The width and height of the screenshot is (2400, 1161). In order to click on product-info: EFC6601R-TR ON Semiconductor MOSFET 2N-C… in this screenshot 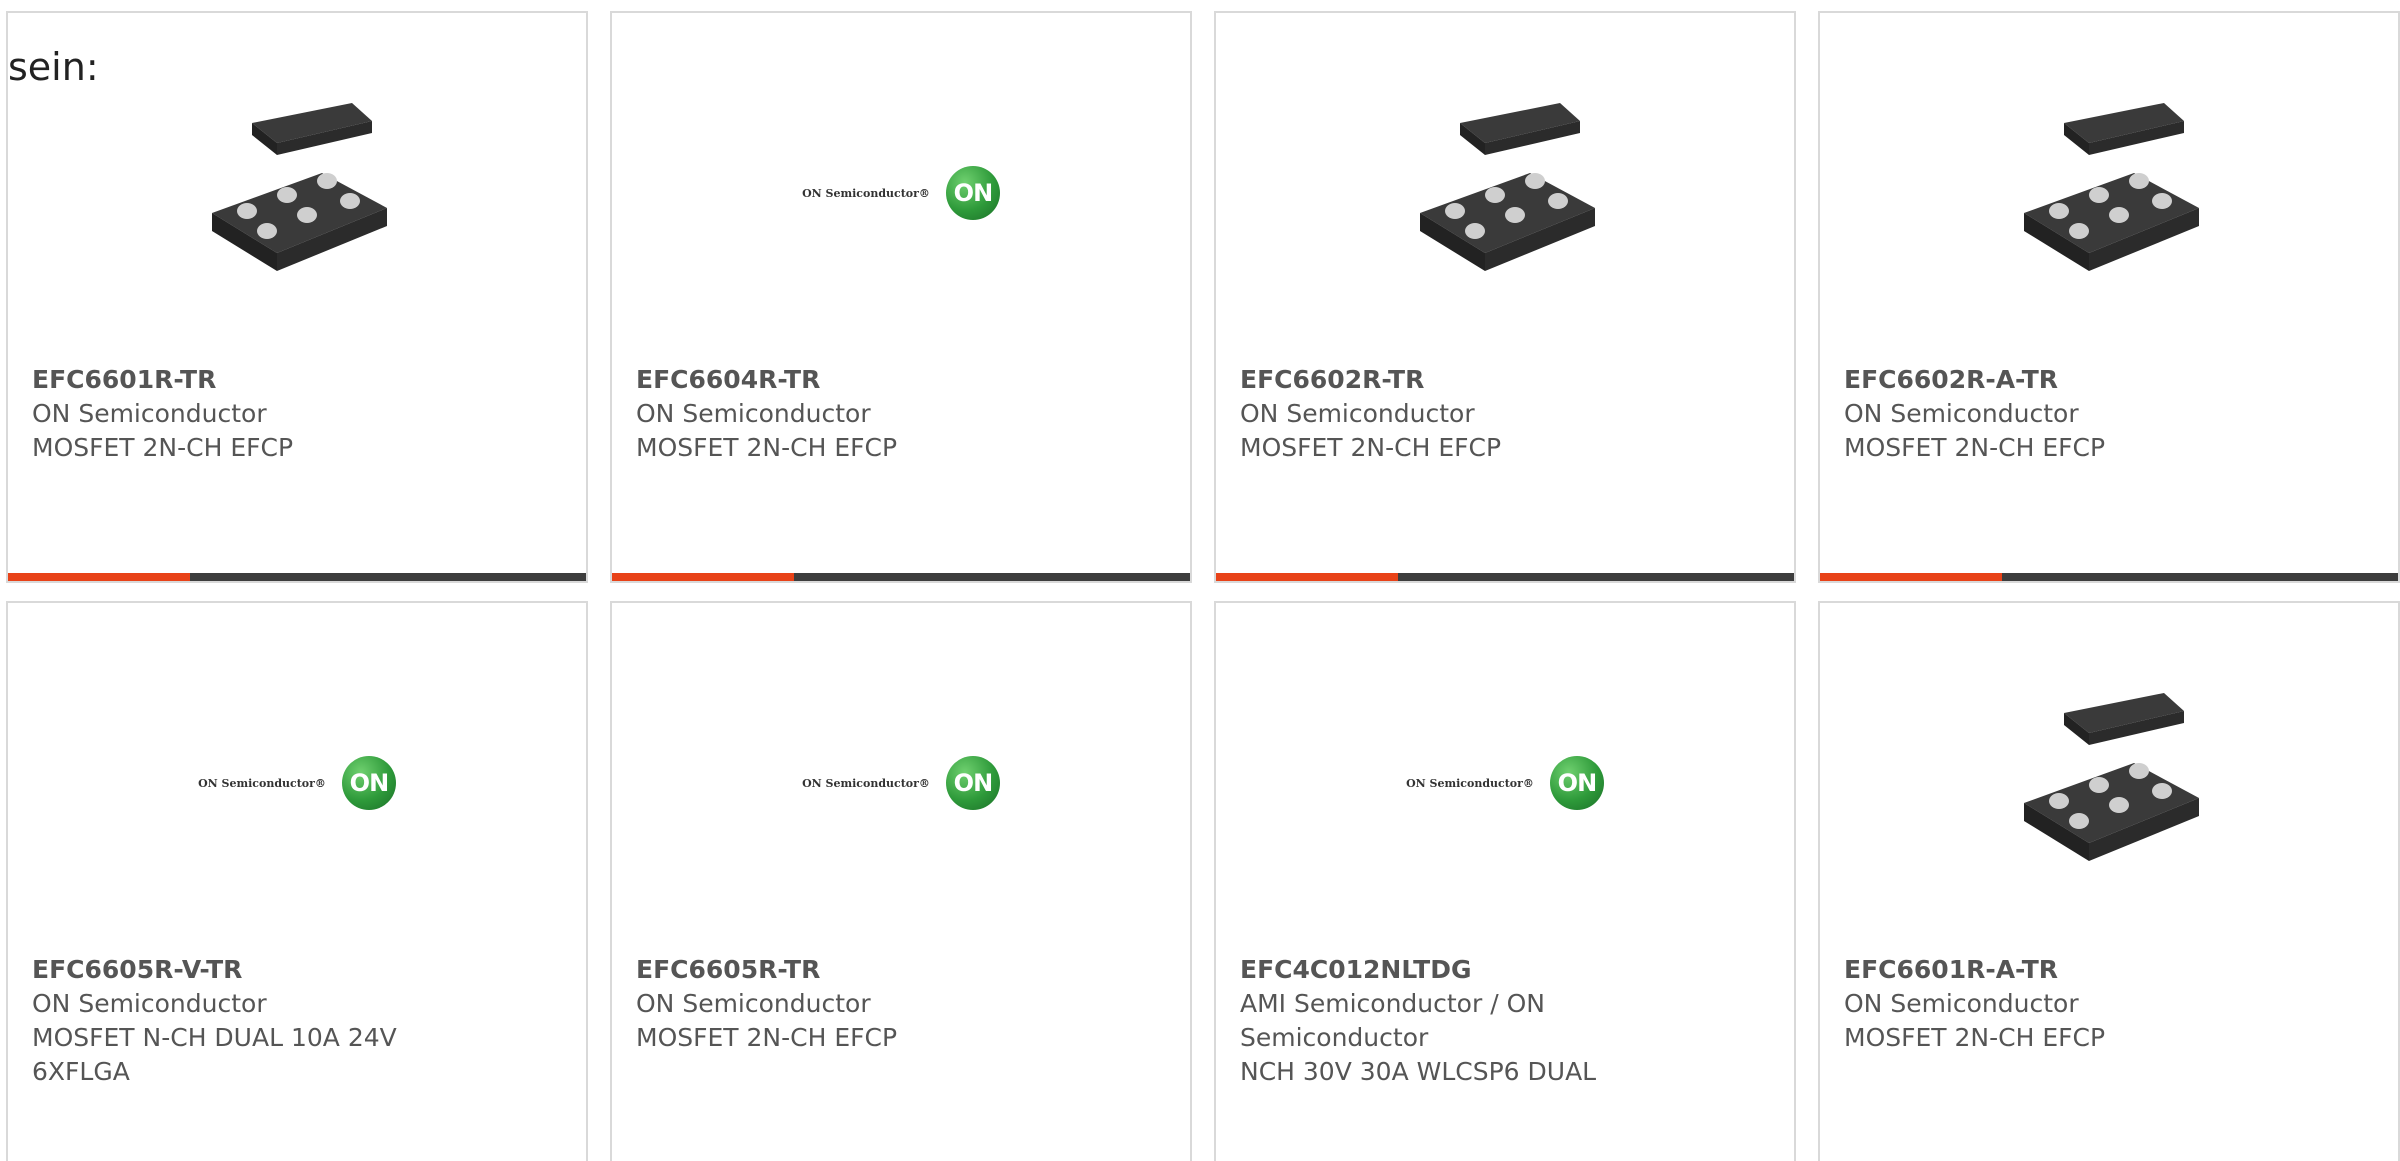, I will do `click(242, 414)`.